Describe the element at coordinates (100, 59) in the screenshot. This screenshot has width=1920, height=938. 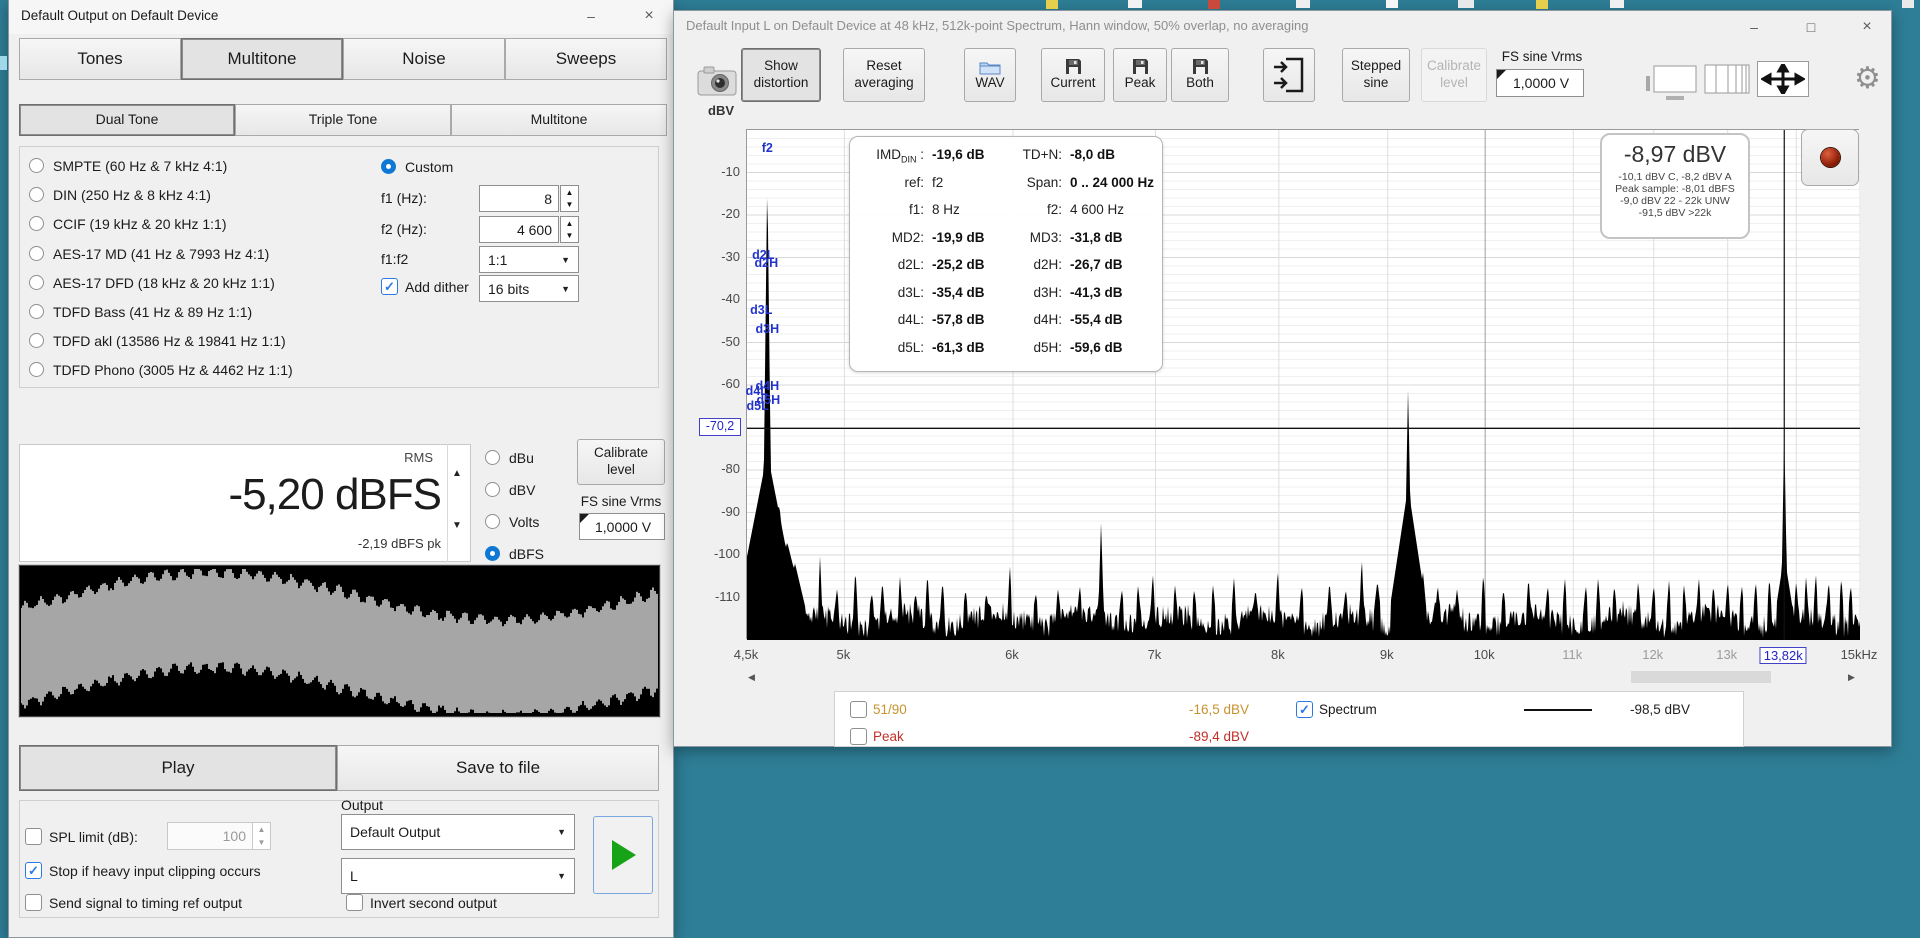
I see `tab-tones: Tones` at that location.